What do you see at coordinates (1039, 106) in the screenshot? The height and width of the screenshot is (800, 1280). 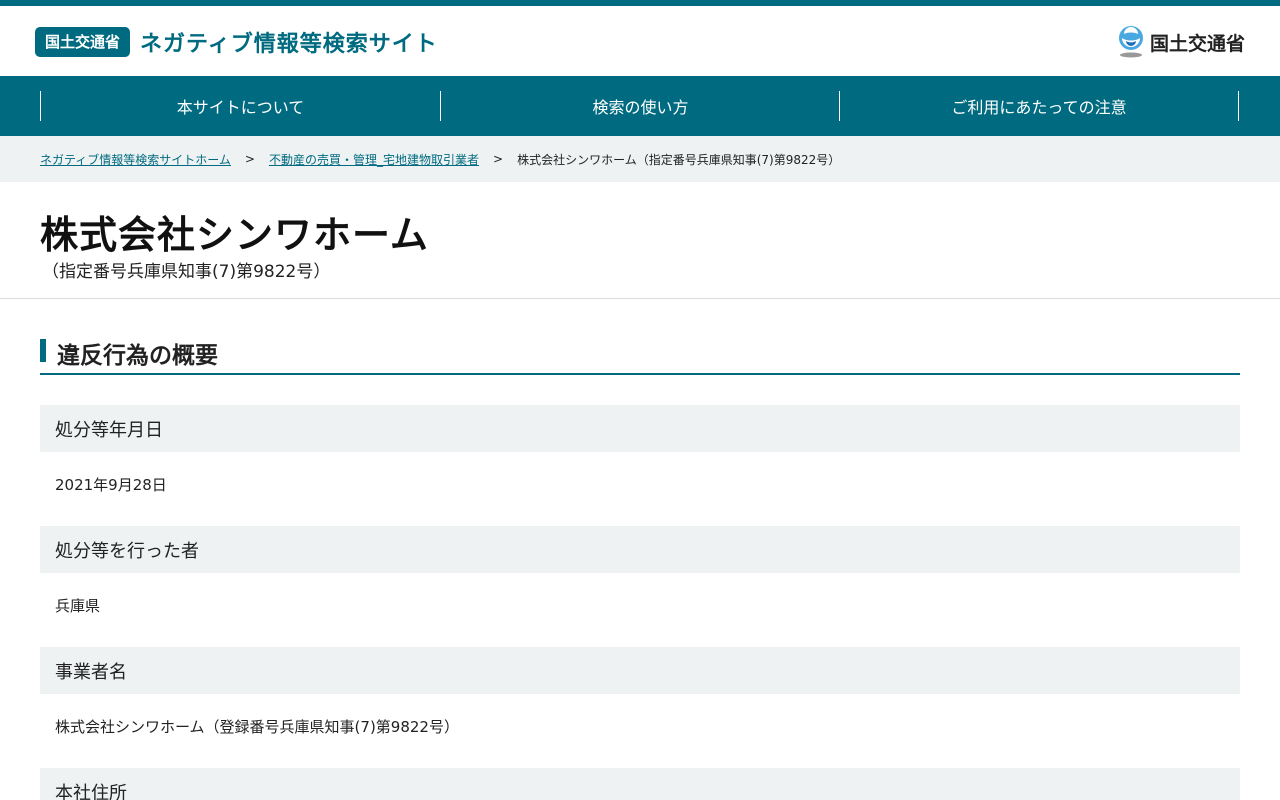 I see `nav-usage-notes: ご利用にあたっての注意` at bounding box center [1039, 106].